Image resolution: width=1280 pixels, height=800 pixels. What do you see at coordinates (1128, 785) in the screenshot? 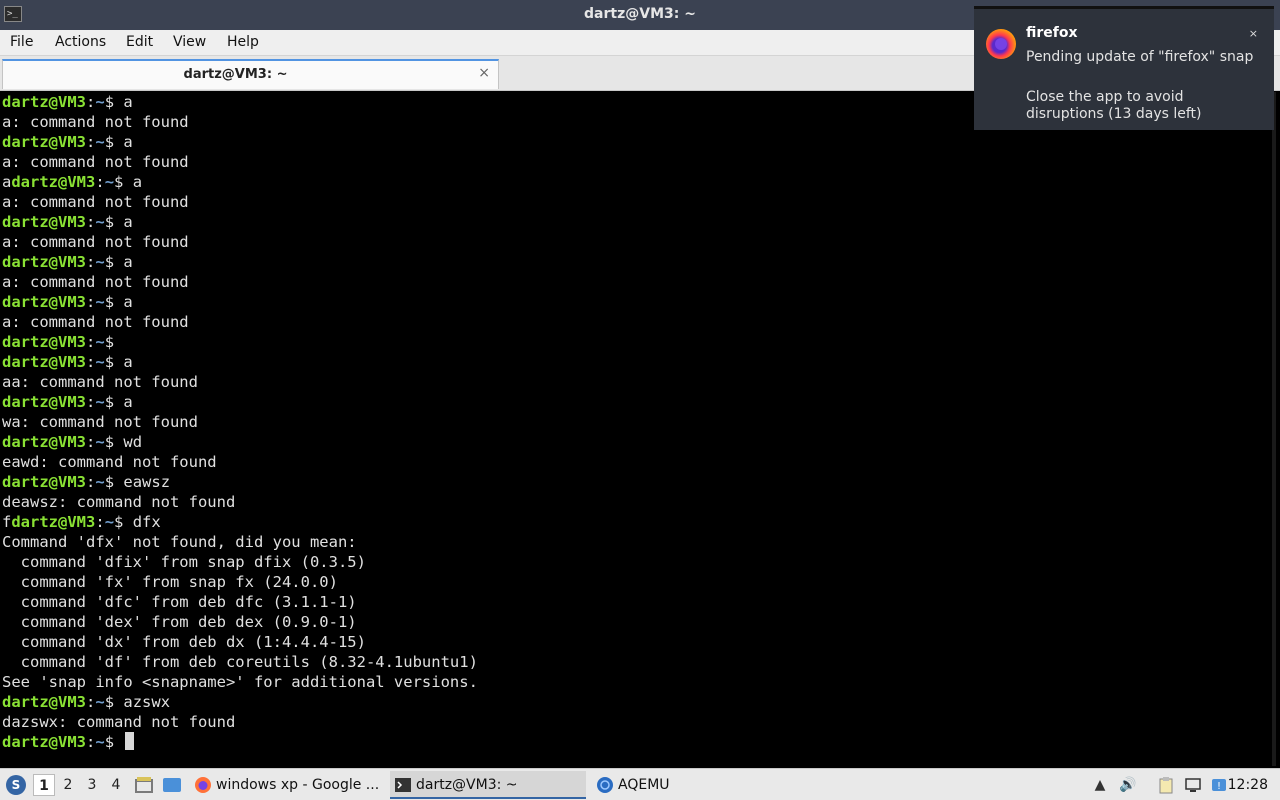
I see `volume-icon: 🔊` at bounding box center [1128, 785].